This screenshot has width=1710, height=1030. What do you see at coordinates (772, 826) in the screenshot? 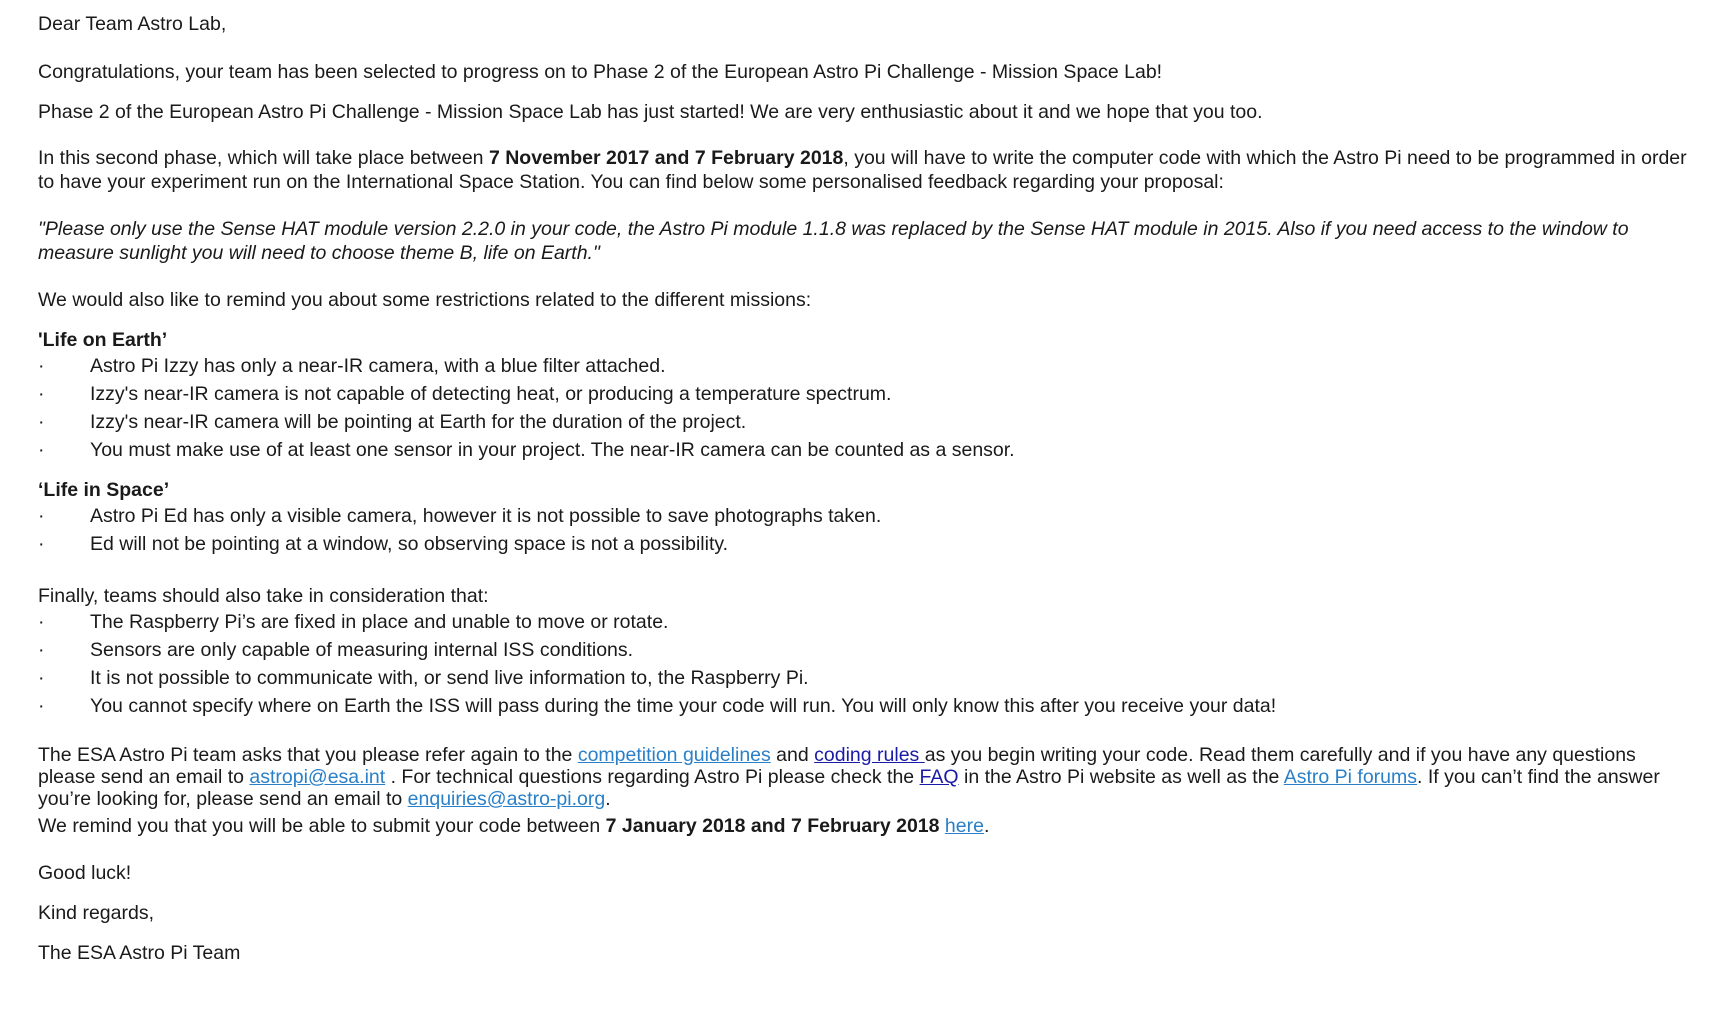
I see `submit-dates: 7 January 2018 and 7 February 2018` at bounding box center [772, 826].